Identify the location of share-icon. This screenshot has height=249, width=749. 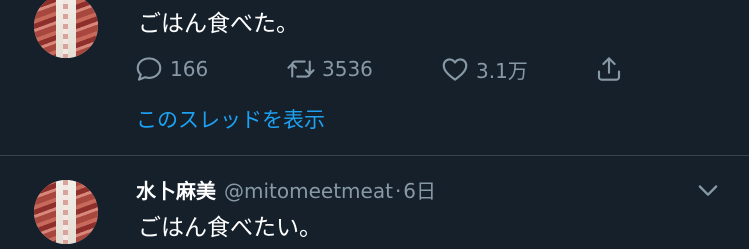
(609, 69).